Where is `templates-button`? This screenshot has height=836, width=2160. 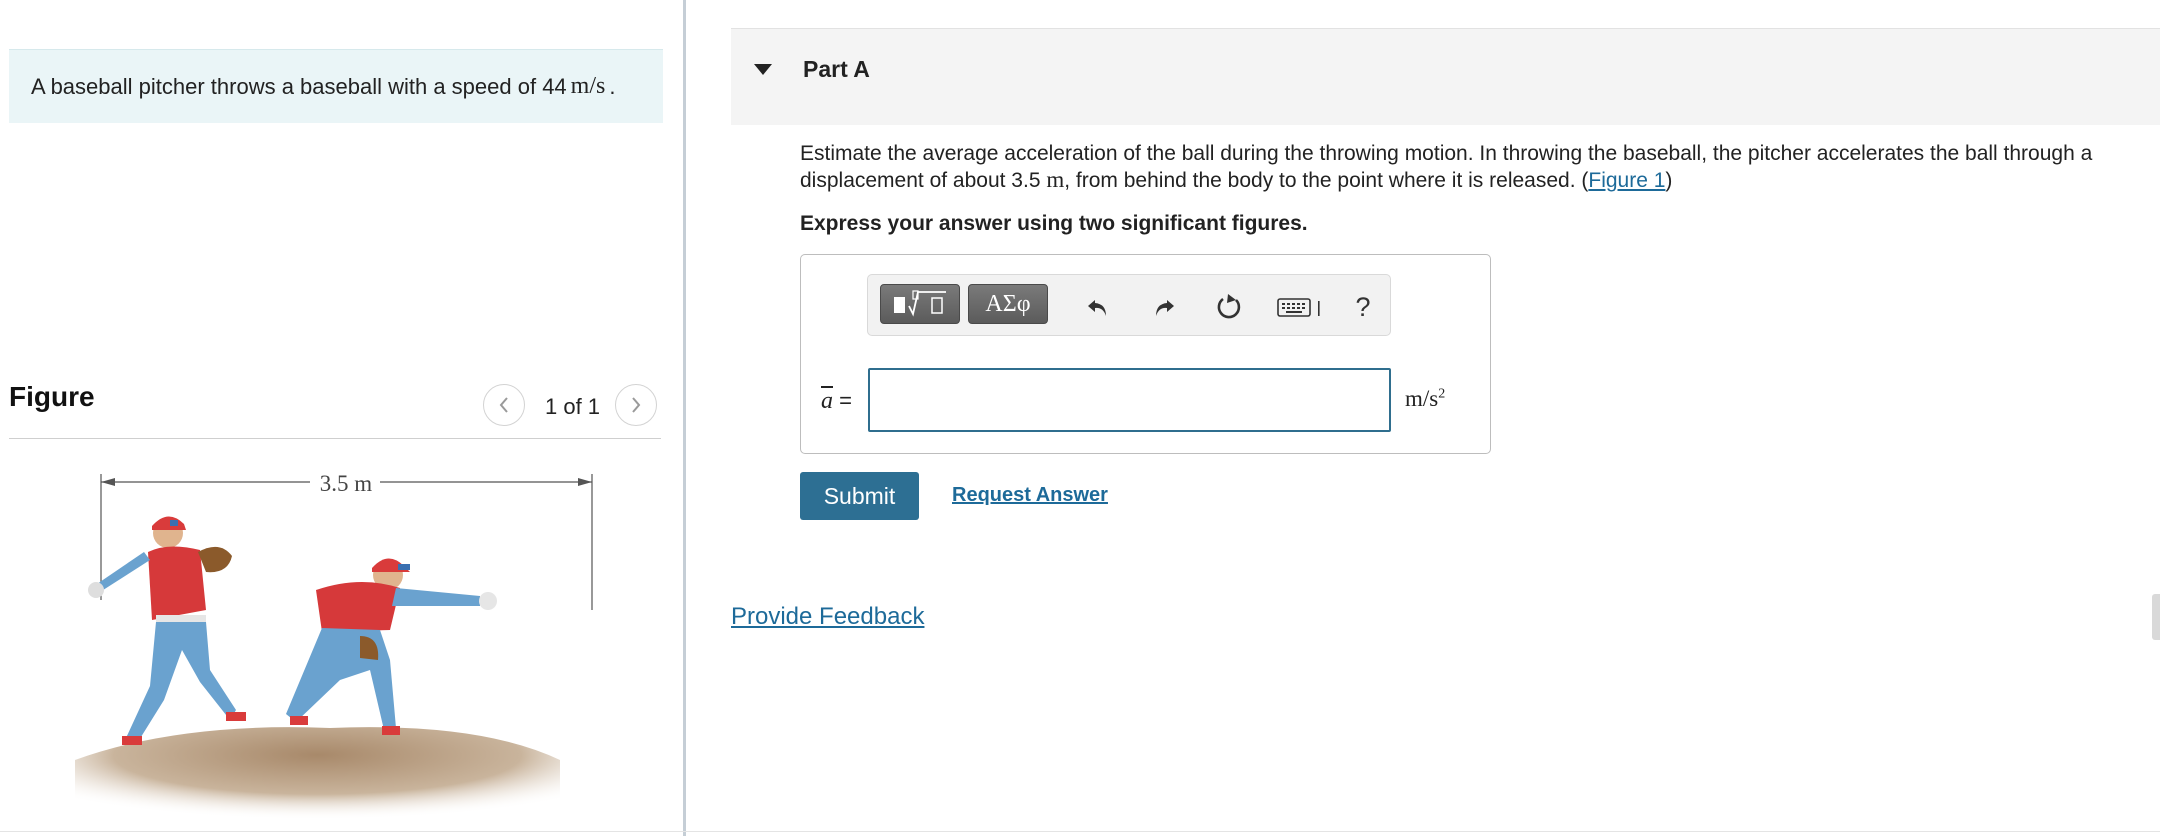
templates-button is located at coordinates (920, 304).